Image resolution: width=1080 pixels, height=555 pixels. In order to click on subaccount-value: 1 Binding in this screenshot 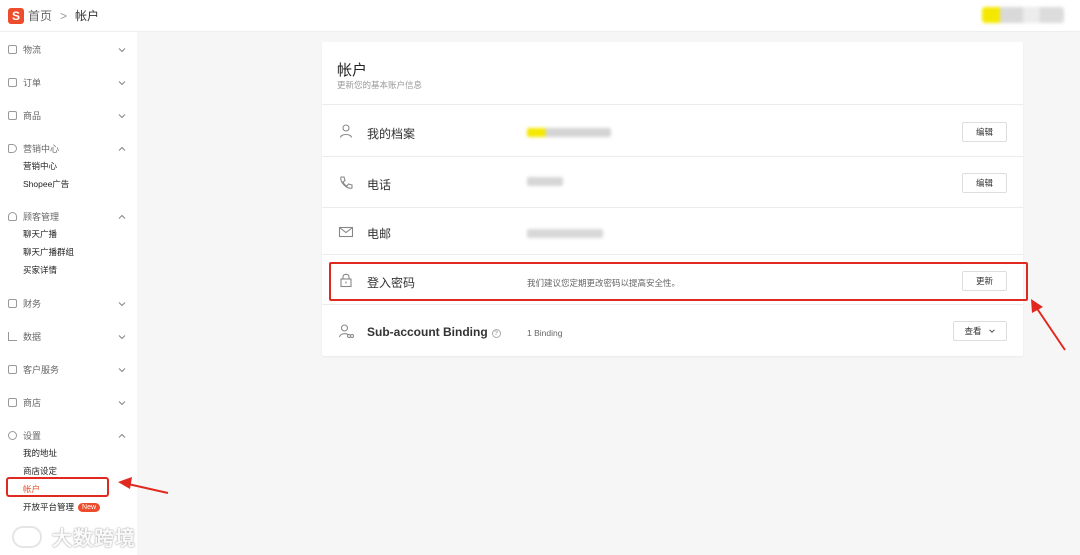, I will do `click(545, 333)`.